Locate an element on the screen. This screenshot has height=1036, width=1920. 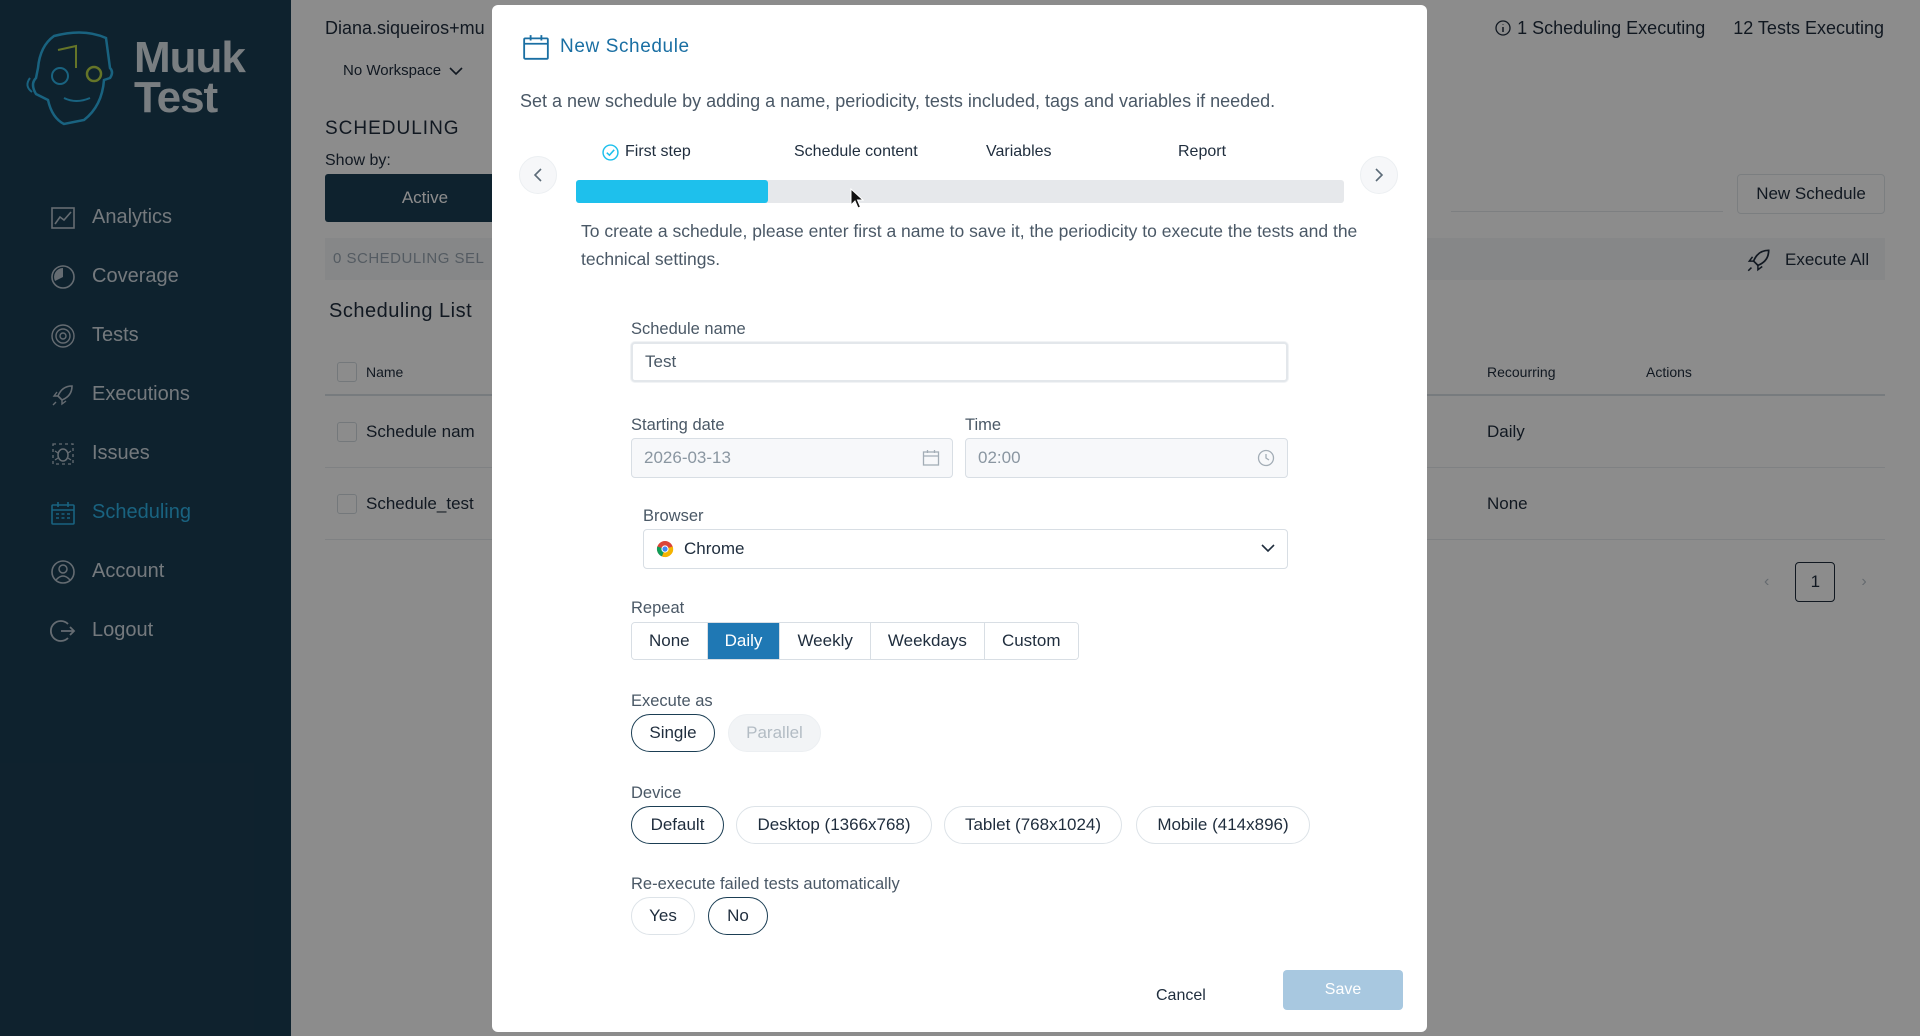
schedule-name-input: Test is located at coordinates (959, 362).